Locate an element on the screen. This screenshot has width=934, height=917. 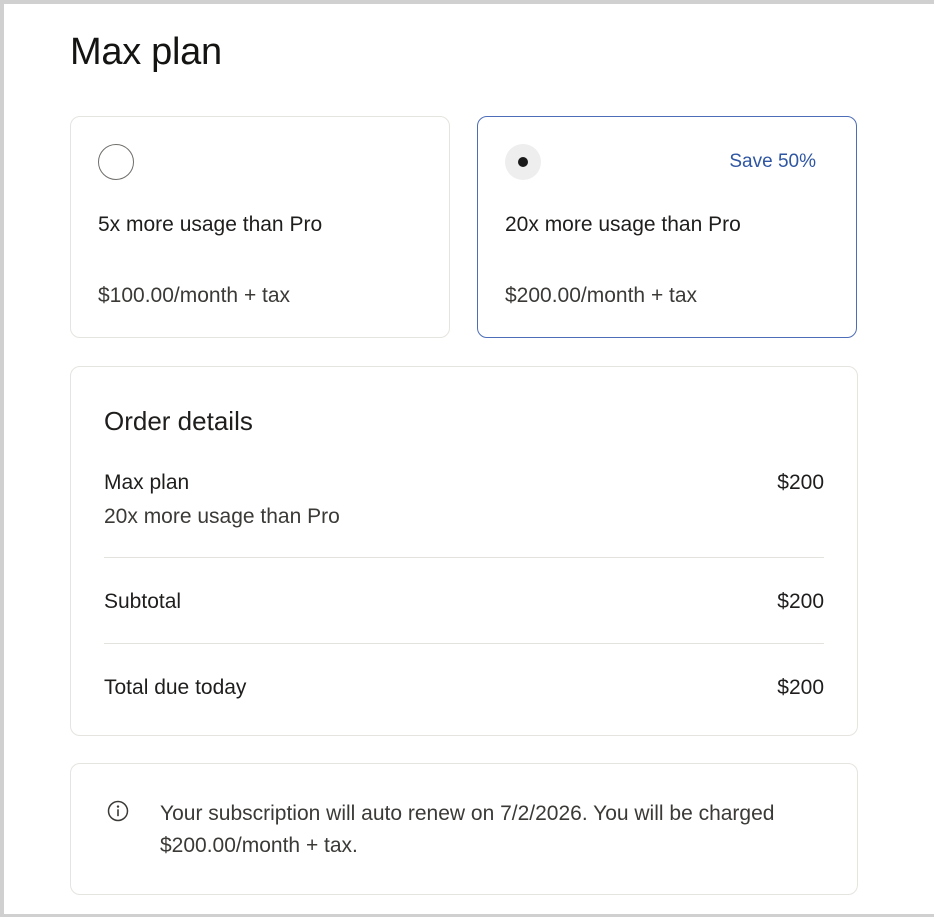
save-badge: Save 50% is located at coordinates (772, 161).